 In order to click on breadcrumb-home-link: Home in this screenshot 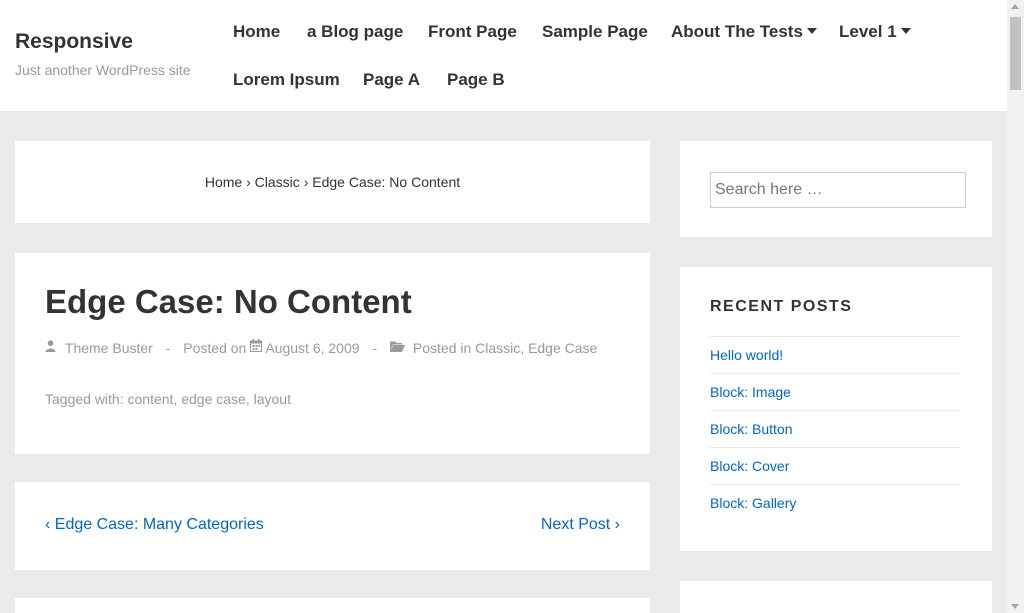, I will do `click(223, 182)`.